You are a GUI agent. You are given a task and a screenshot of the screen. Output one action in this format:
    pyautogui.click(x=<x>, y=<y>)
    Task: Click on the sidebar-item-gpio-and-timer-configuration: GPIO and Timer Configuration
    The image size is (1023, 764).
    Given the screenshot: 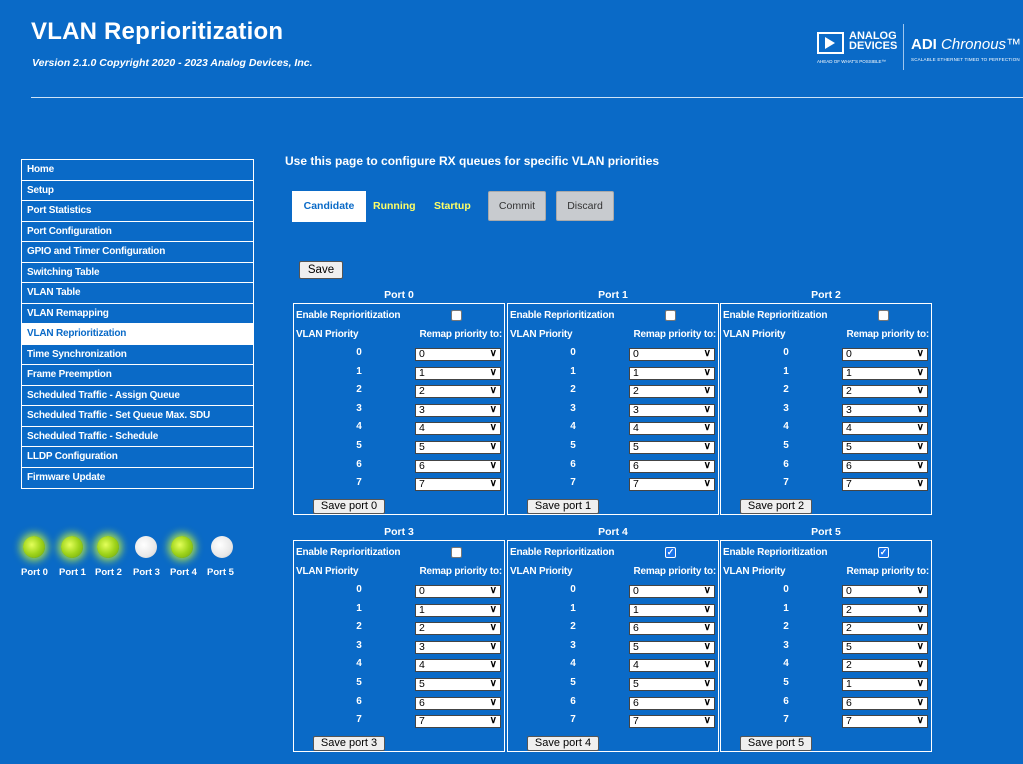 What is the action you would take?
    pyautogui.click(x=137, y=252)
    